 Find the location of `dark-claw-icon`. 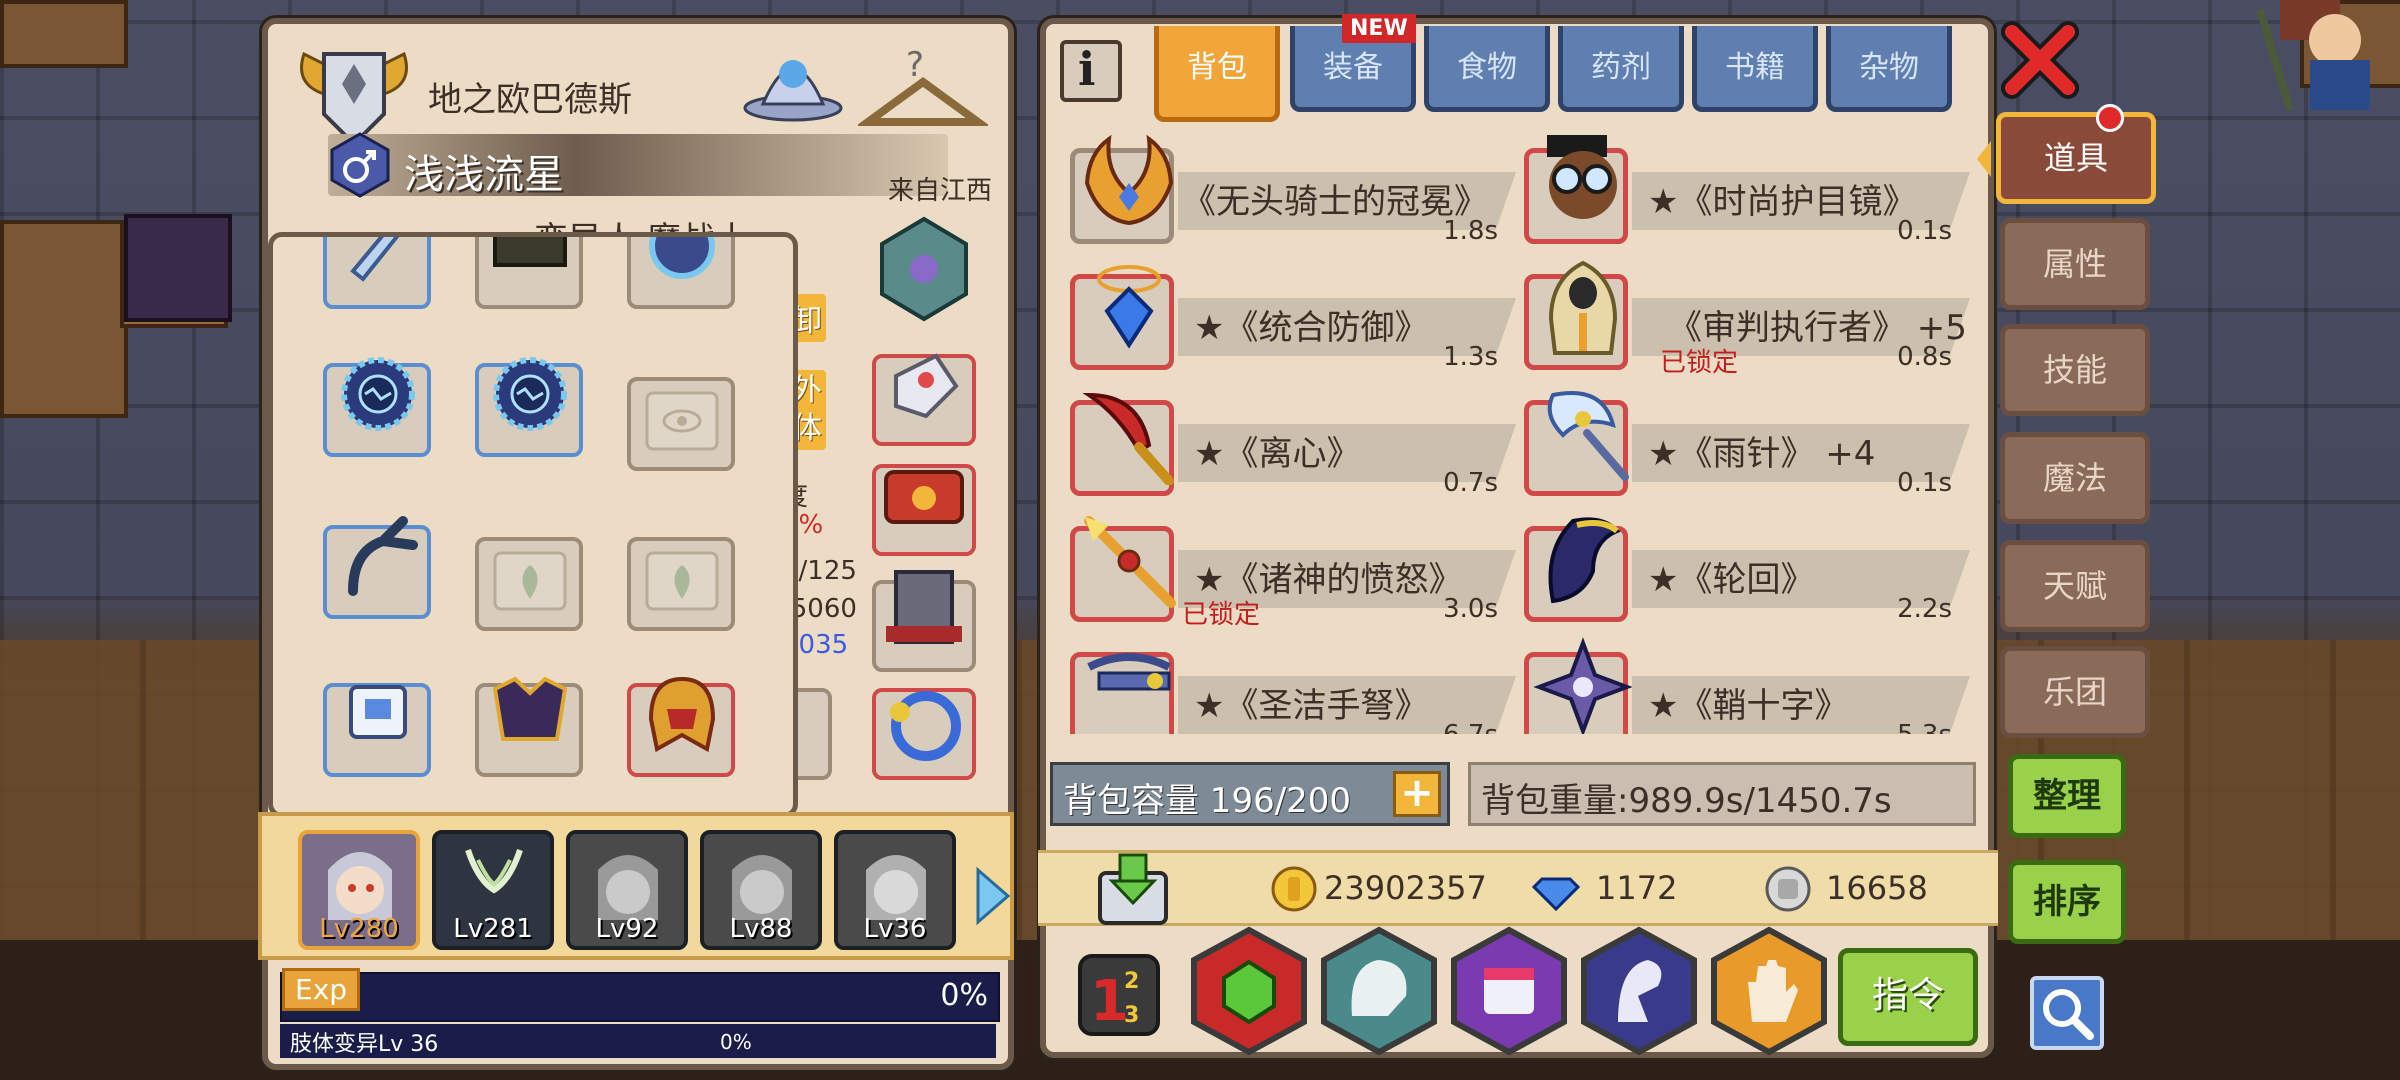

dark-claw-icon is located at coordinates (1584, 560).